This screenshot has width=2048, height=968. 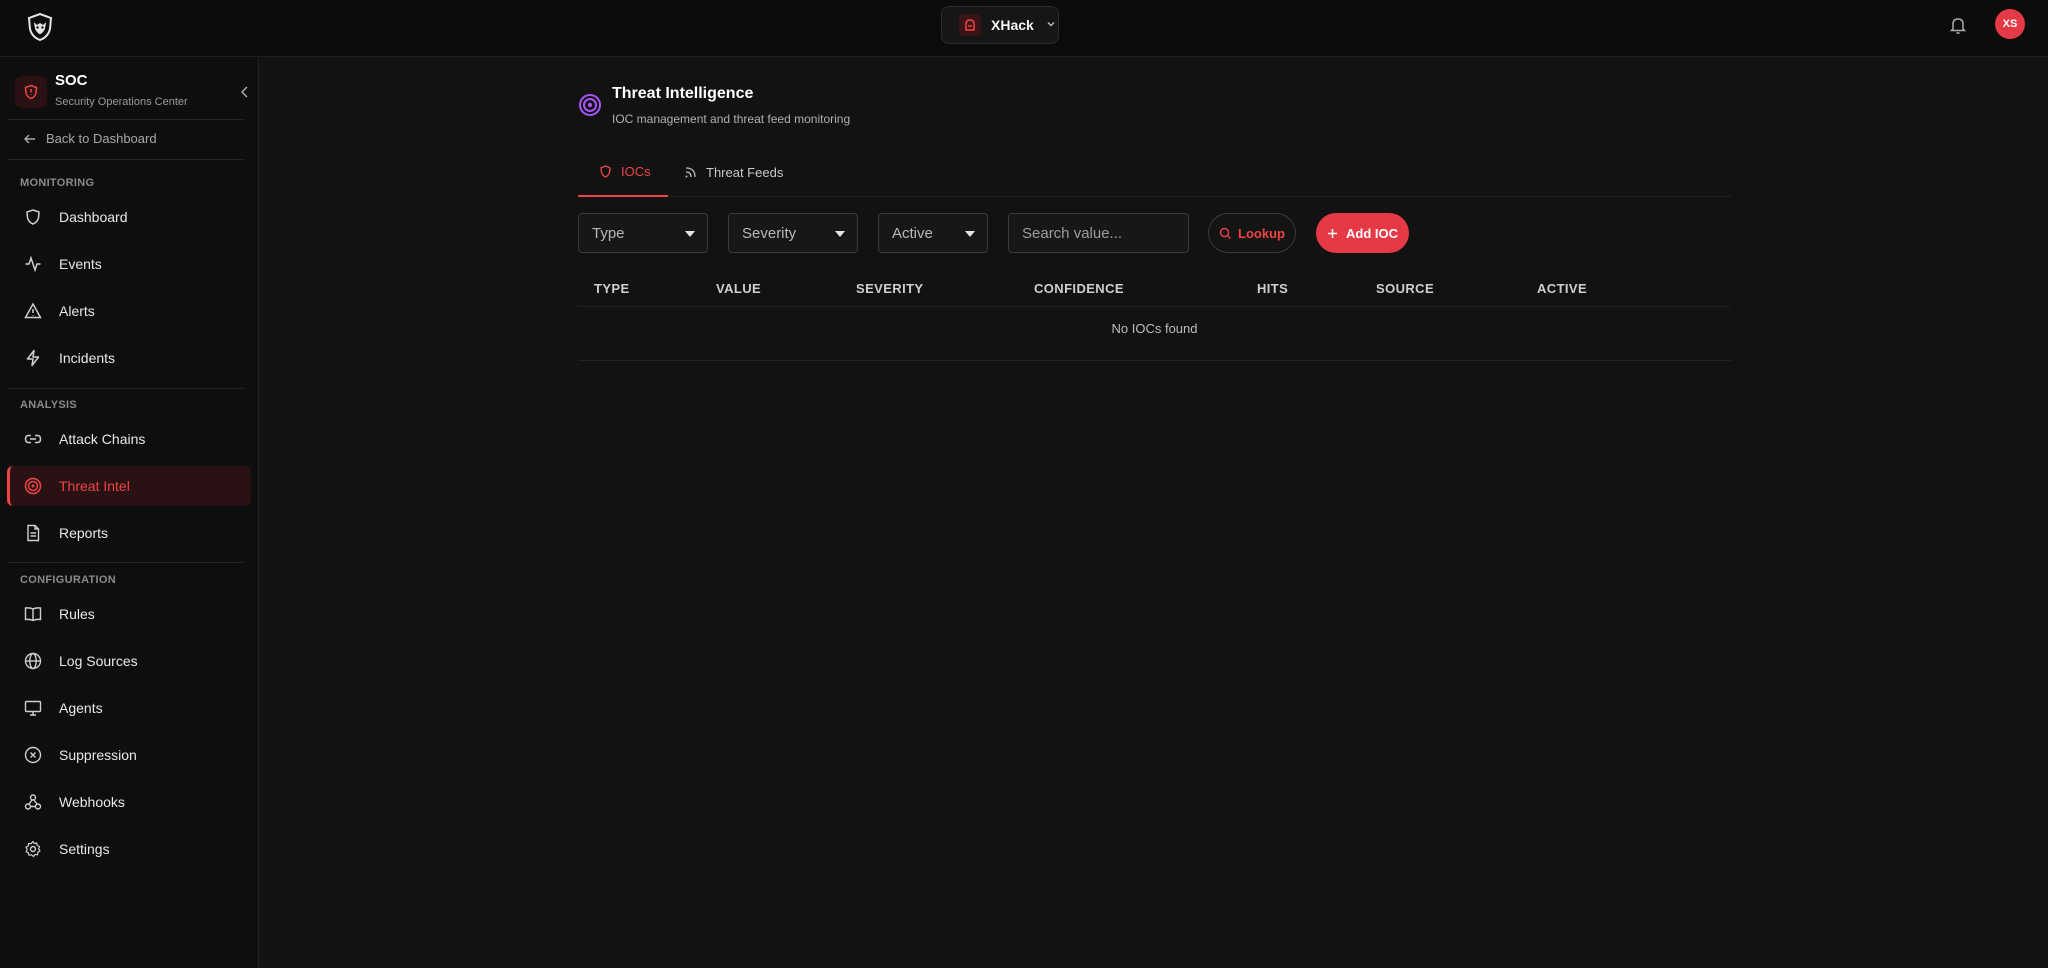 What do you see at coordinates (81, 708) in the screenshot?
I see `sidebar-item-label: Agents` at bounding box center [81, 708].